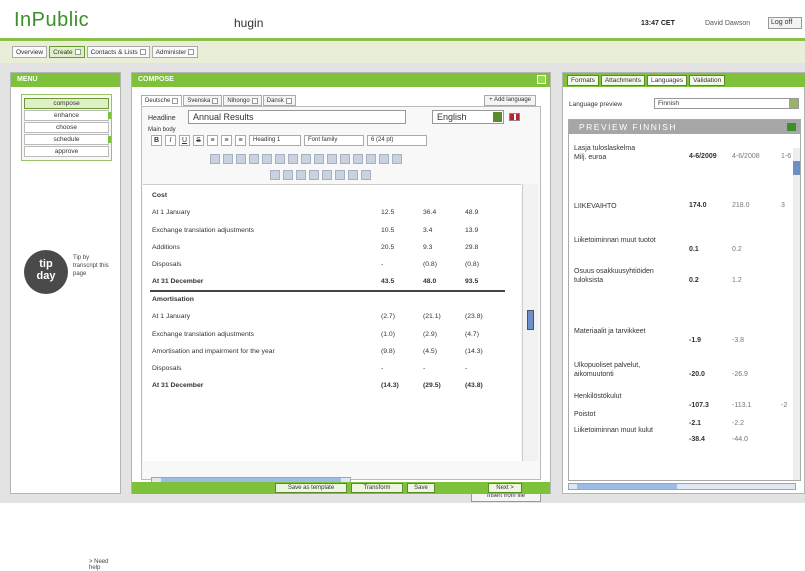 The height and width of the screenshot is (571, 805). I want to click on italic-icon: I, so click(170, 140).